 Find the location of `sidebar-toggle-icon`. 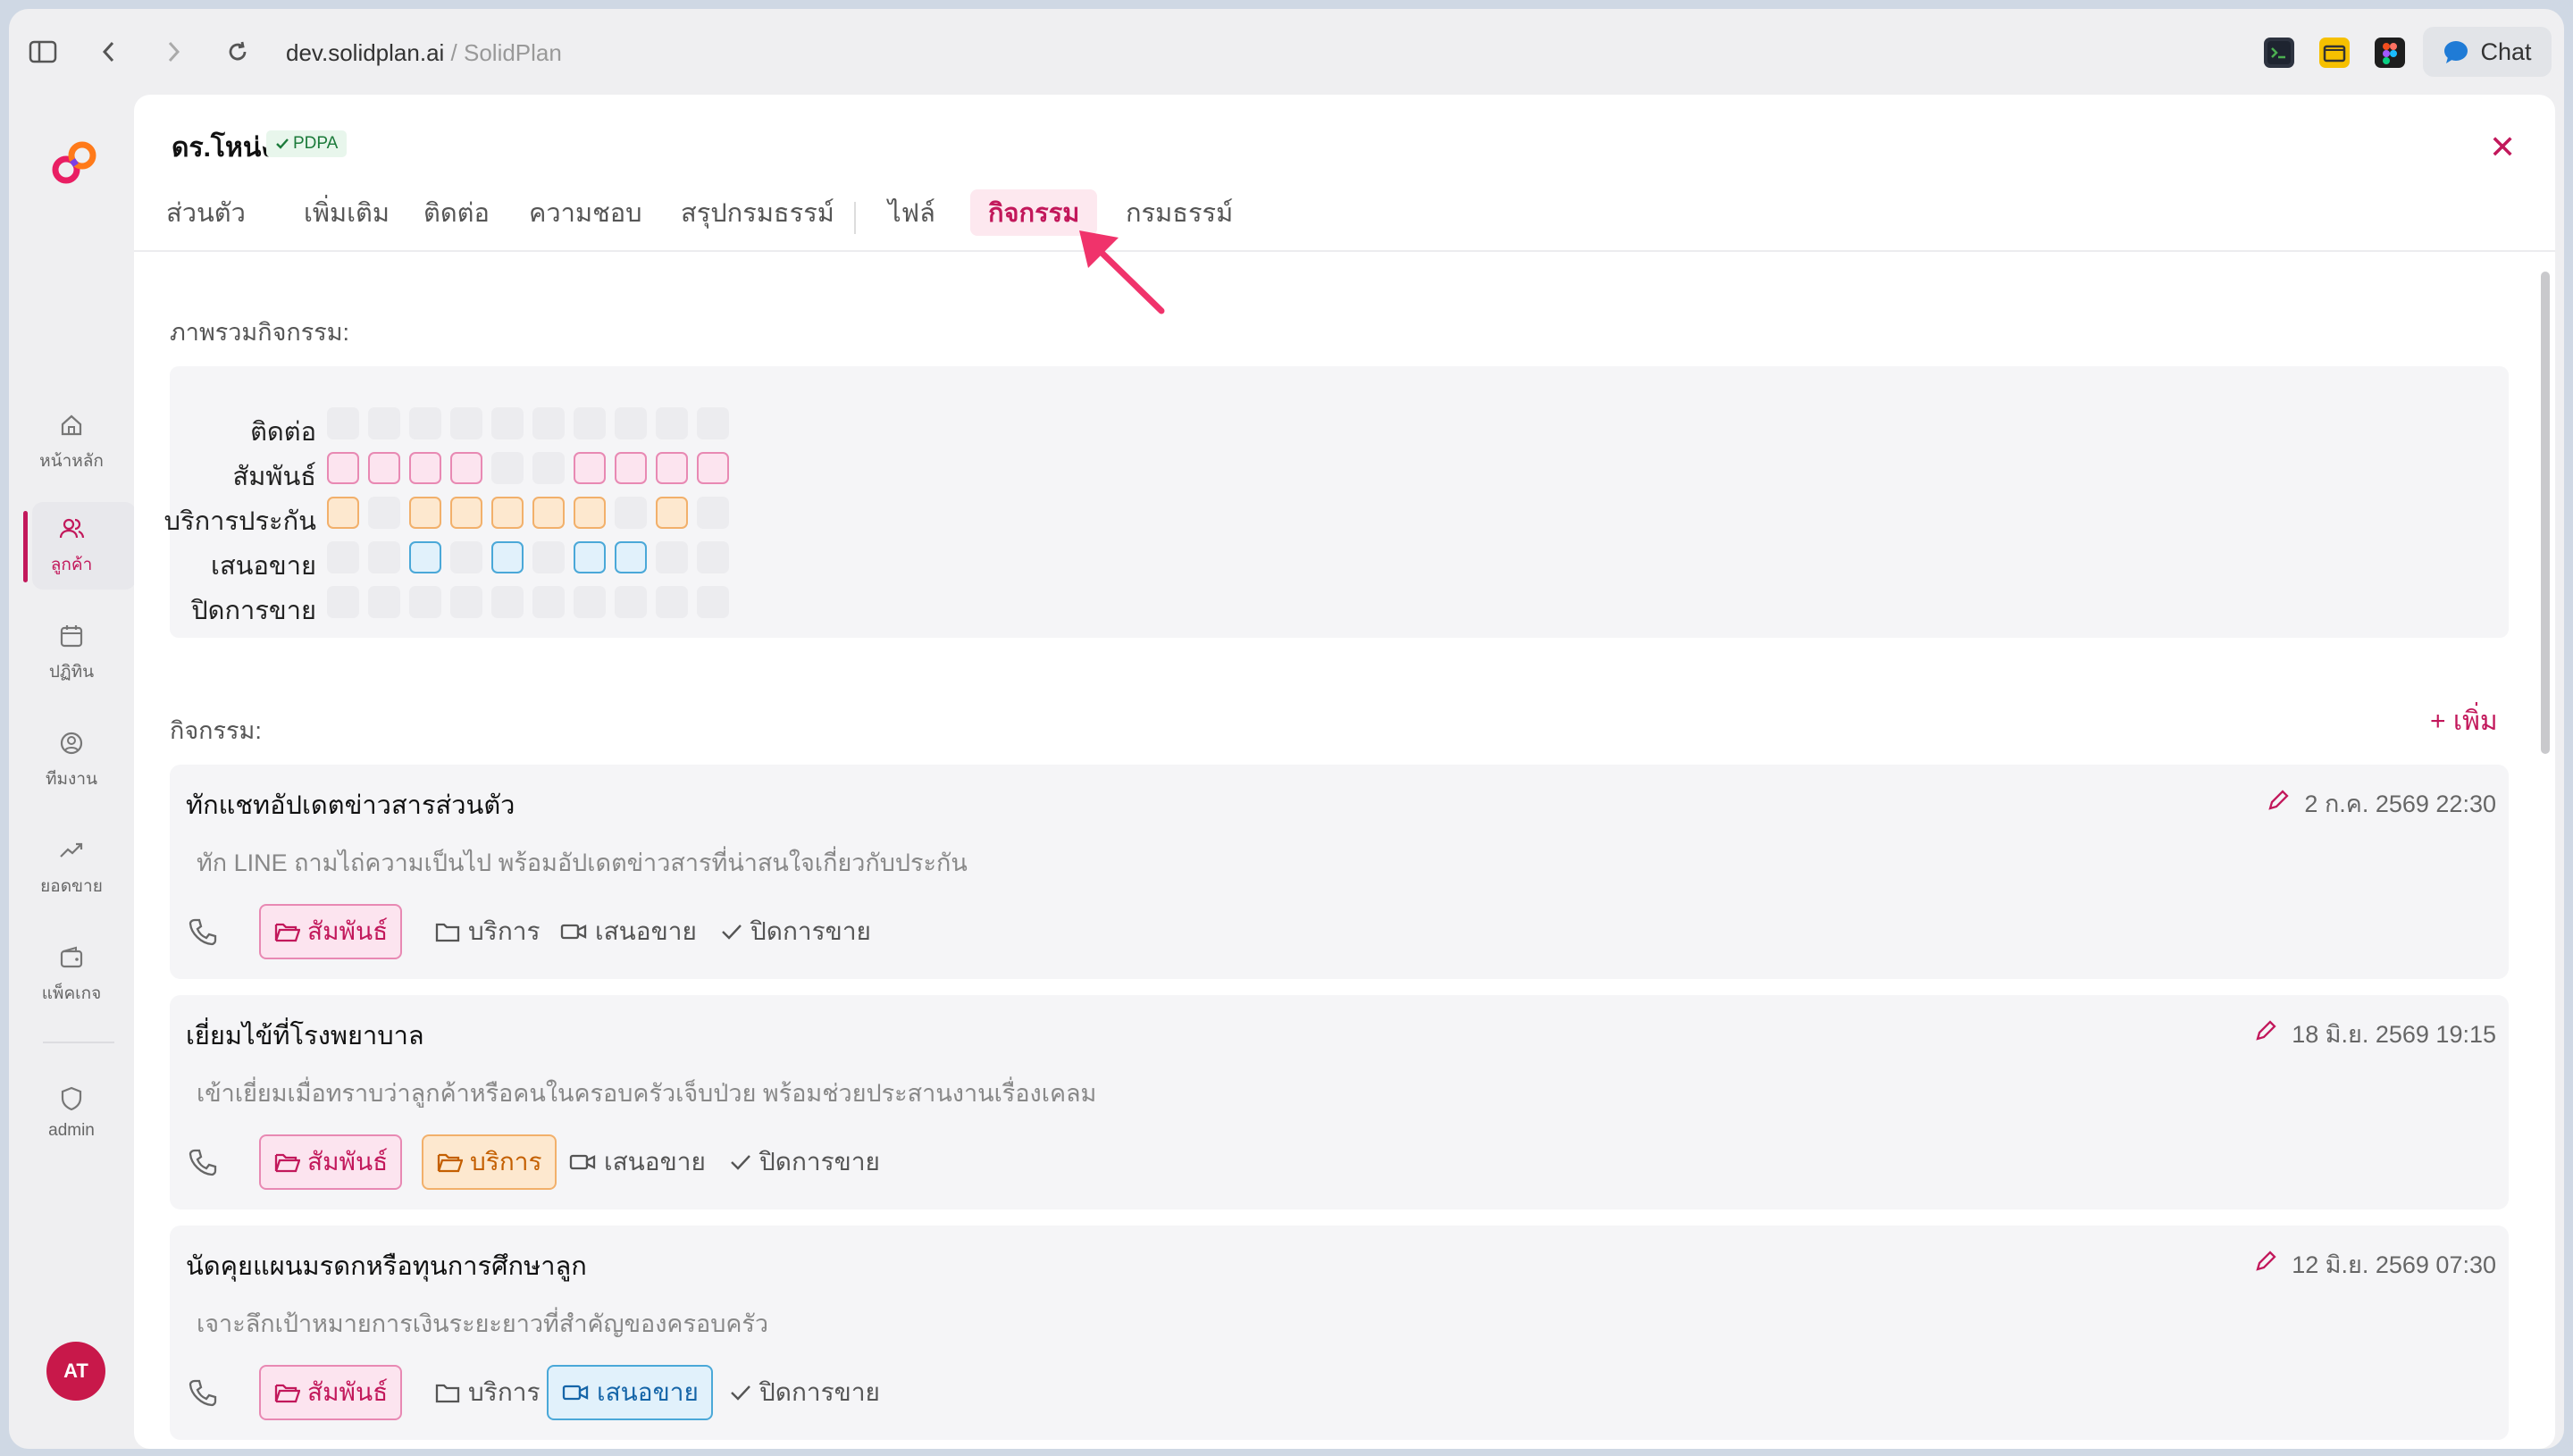

sidebar-toggle-icon is located at coordinates (43, 52).